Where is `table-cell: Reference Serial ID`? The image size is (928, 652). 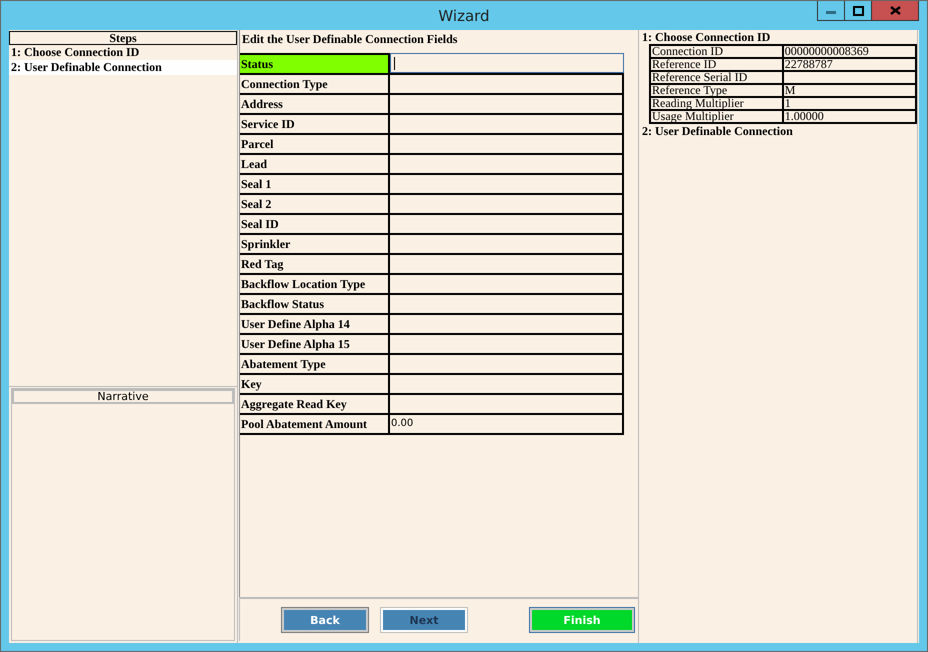
table-cell: Reference Serial ID is located at coordinates (716, 77).